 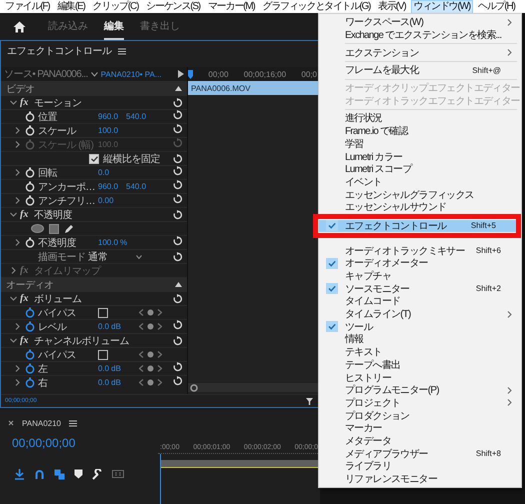 I want to click on captions-icon, so click(x=118, y=474).